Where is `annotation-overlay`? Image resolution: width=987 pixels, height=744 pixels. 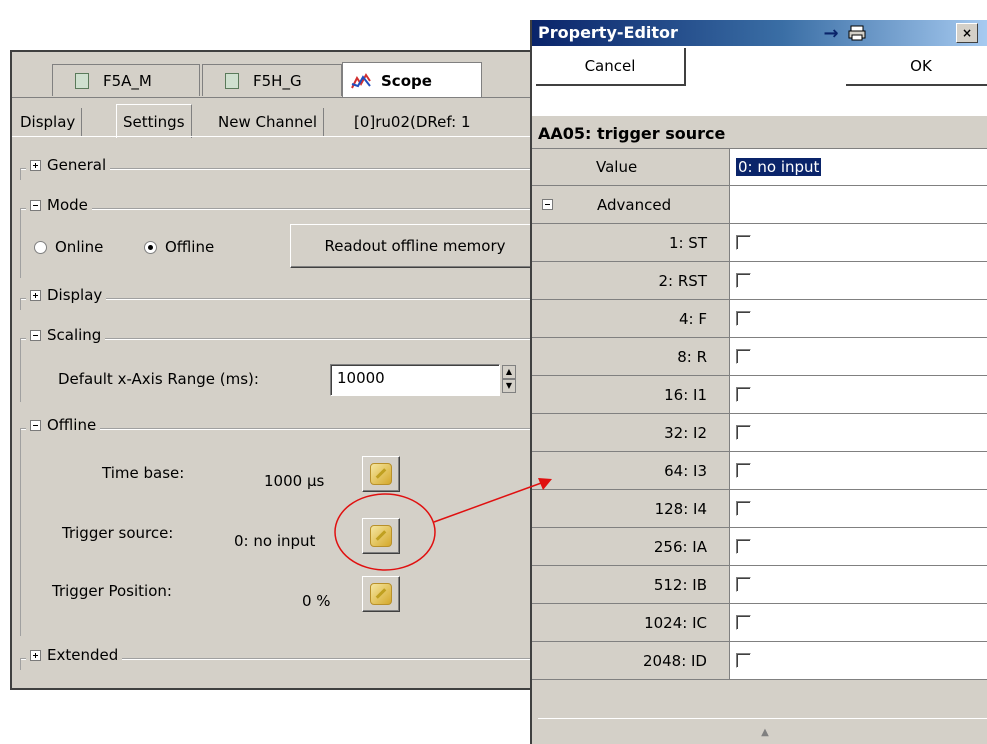
annotation-overlay is located at coordinates (443, 524).